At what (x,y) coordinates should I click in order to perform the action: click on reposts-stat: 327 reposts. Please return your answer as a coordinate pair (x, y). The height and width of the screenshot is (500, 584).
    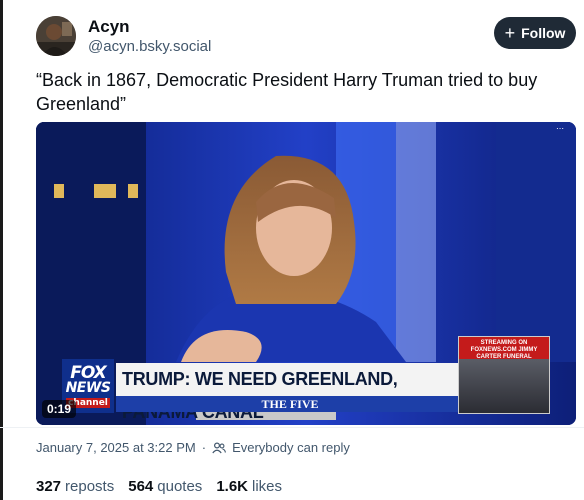
    Looking at the image, I should click on (75, 486).